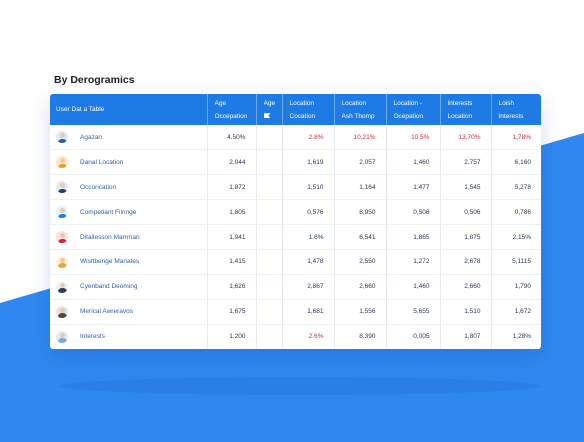 The image size is (584, 442). What do you see at coordinates (108, 286) in the screenshot?
I see `user-name-link: Cyenband Deoming` at bounding box center [108, 286].